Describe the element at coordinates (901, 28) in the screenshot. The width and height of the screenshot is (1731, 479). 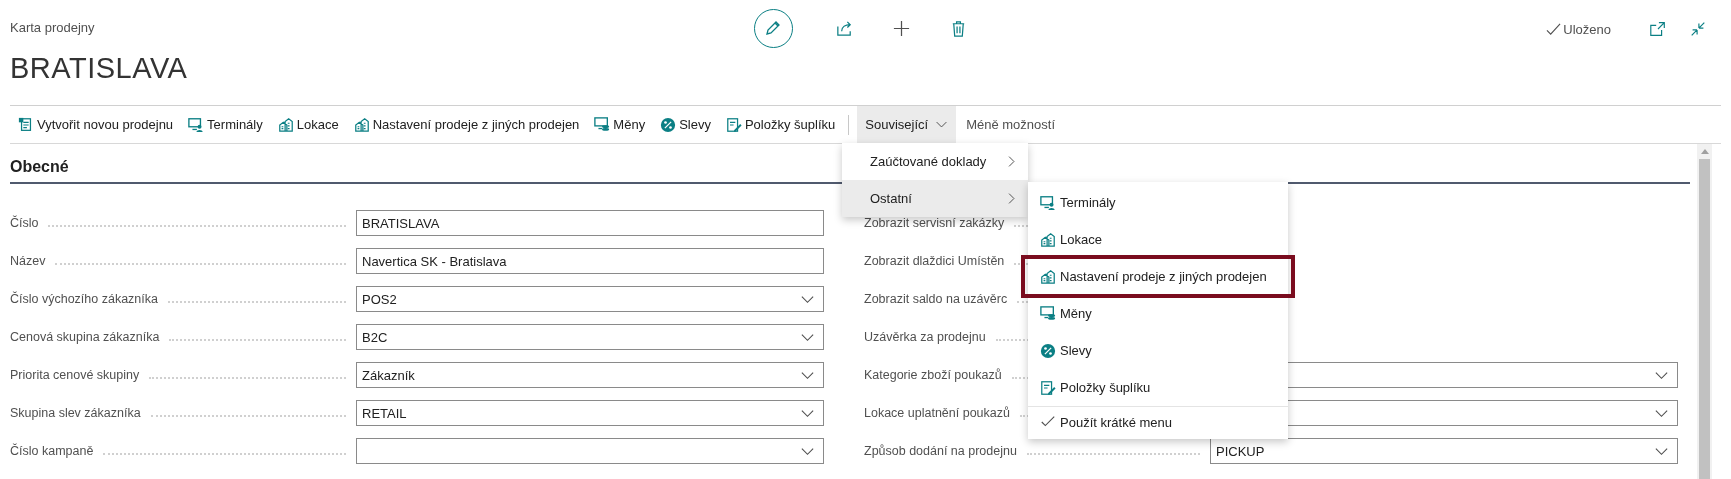
I see `plus-icon` at that location.